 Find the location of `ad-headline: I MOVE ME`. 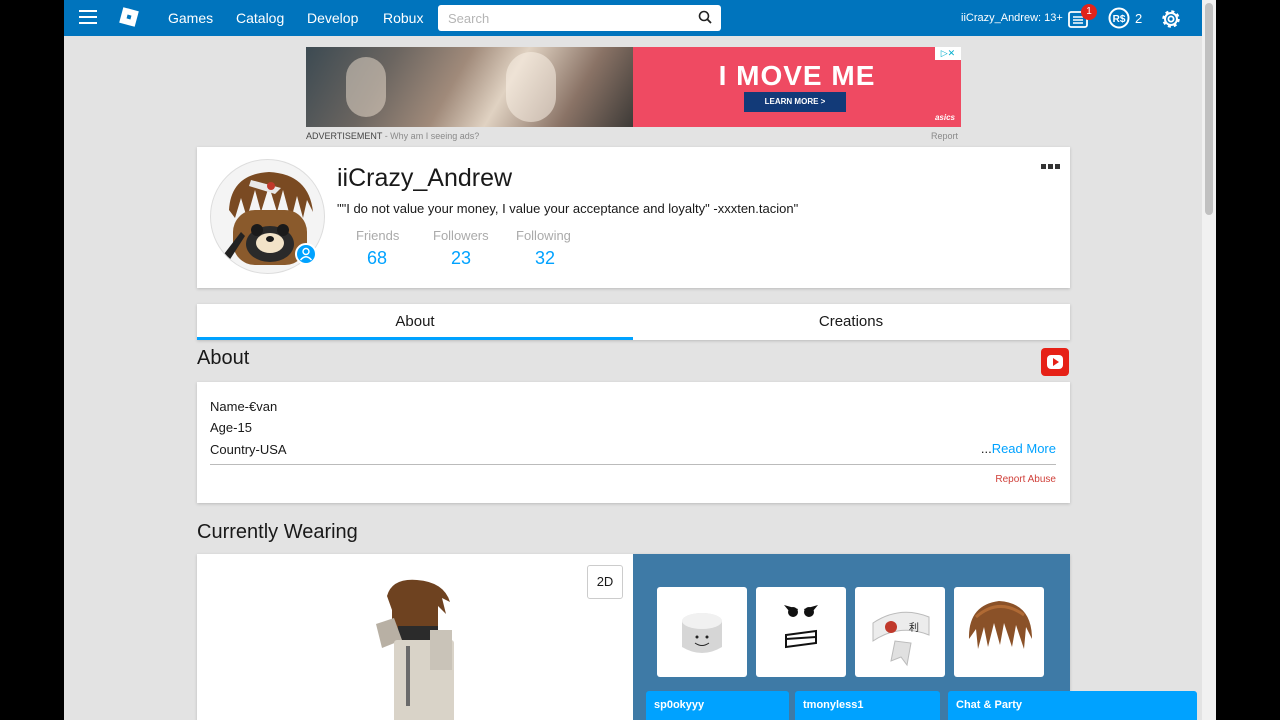

ad-headline: I MOVE ME is located at coordinates (797, 75).